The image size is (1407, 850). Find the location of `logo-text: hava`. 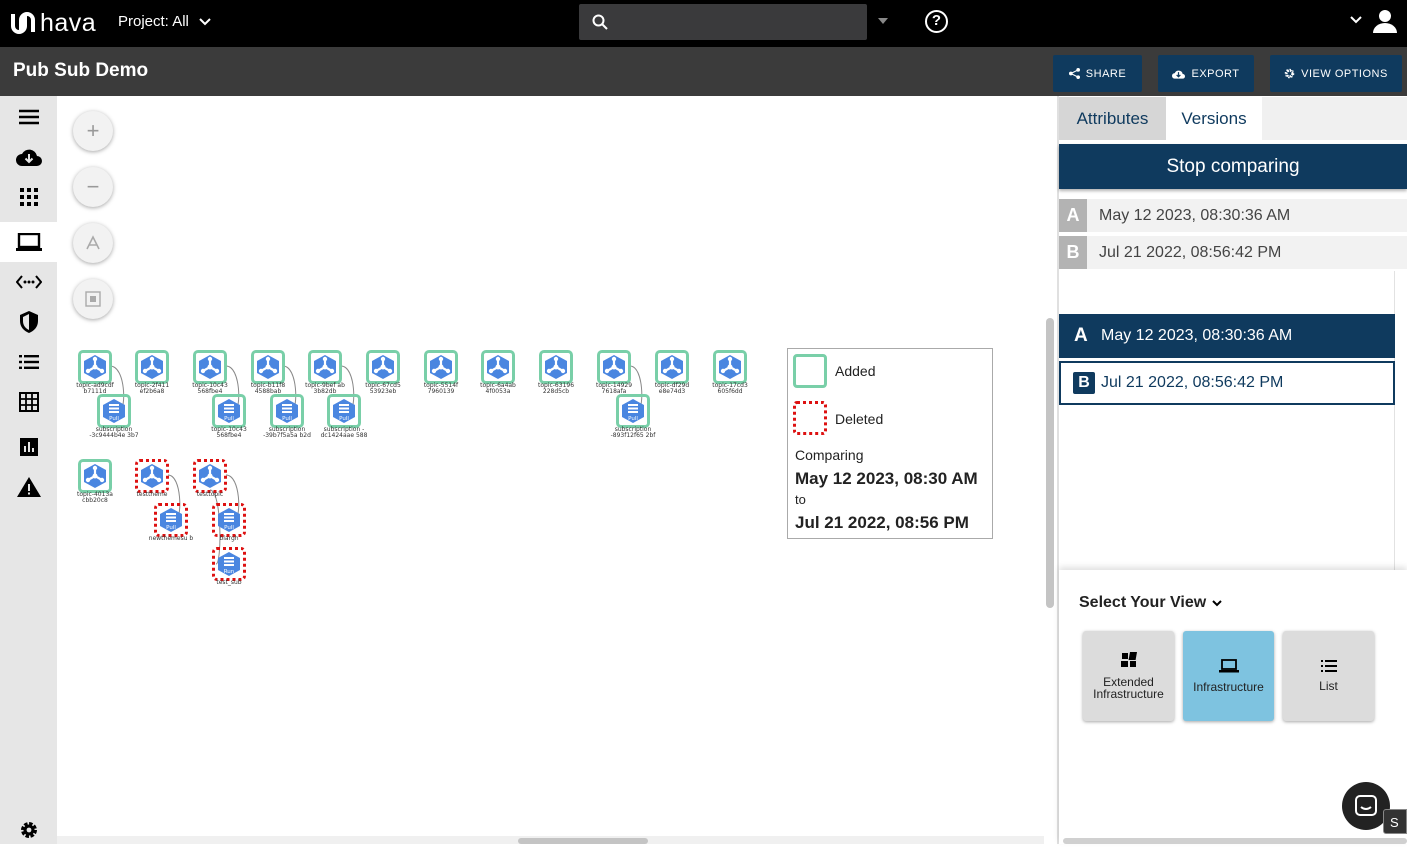

logo-text: hava is located at coordinates (68, 22).